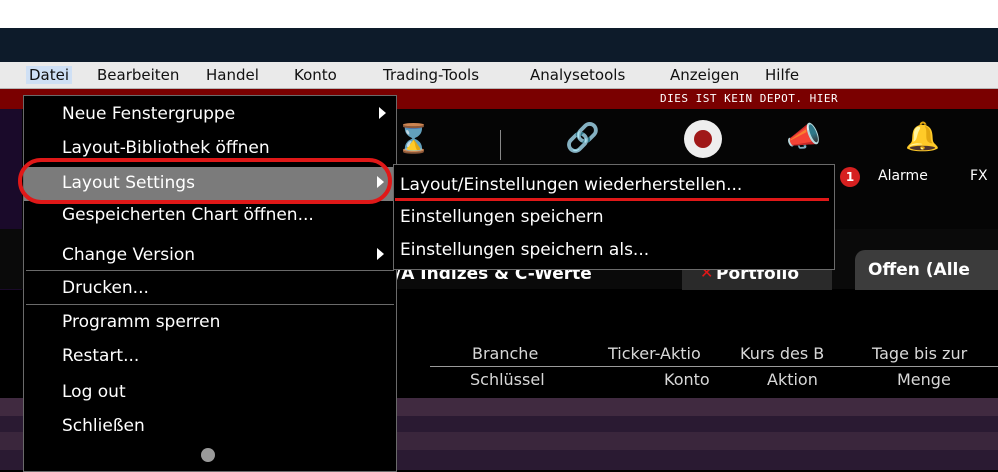 Image resolution: width=998 pixels, height=472 pixels. What do you see at coordinates (210, 427) in the screenshot?
I see `menu-item-schliessen: Schließen` at bounding box center [210, 427].